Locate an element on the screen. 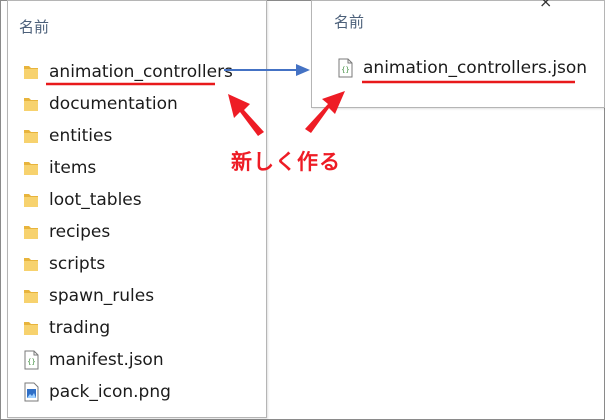 Image resolution: width=605 pixels, height=420 pixels. list-item-label: documentation is located at coordinates (113, 104).